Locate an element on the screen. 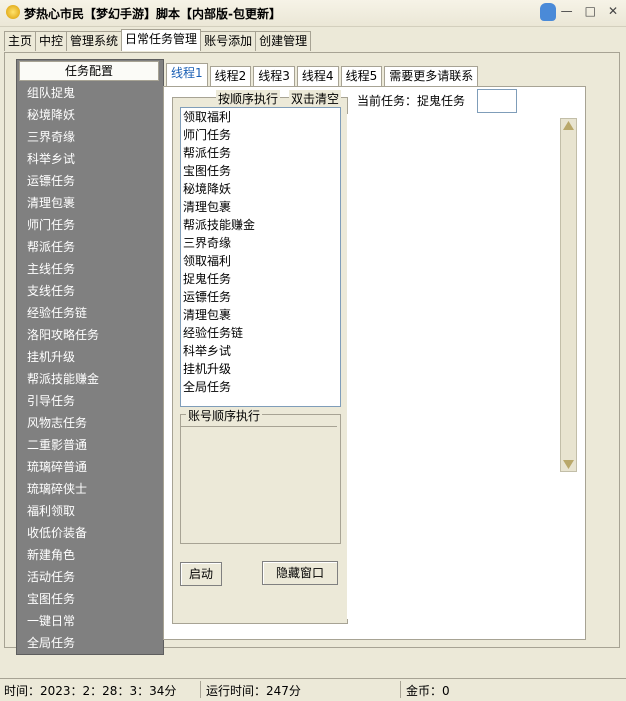 Image resolution: width=626 pixels, height=701 pixels. task-config-item: 琉璃碎侠士 is located at coordinates (63, 489).